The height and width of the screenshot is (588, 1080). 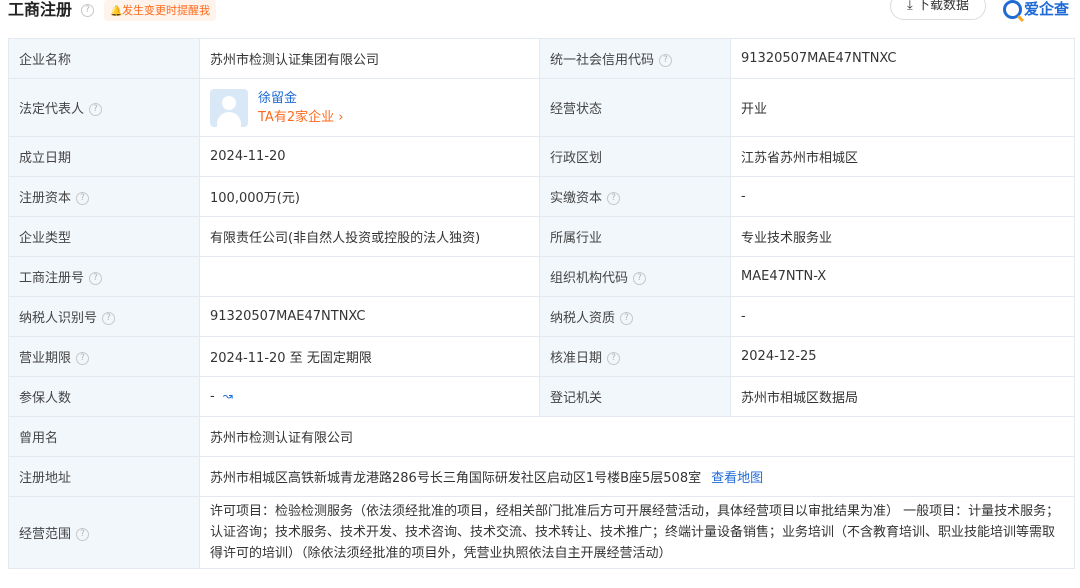 What do you see at coordinates (902, 236) in the screenshot?
I see `industry: 专业技术服务业` at bounding box center [902, 236].